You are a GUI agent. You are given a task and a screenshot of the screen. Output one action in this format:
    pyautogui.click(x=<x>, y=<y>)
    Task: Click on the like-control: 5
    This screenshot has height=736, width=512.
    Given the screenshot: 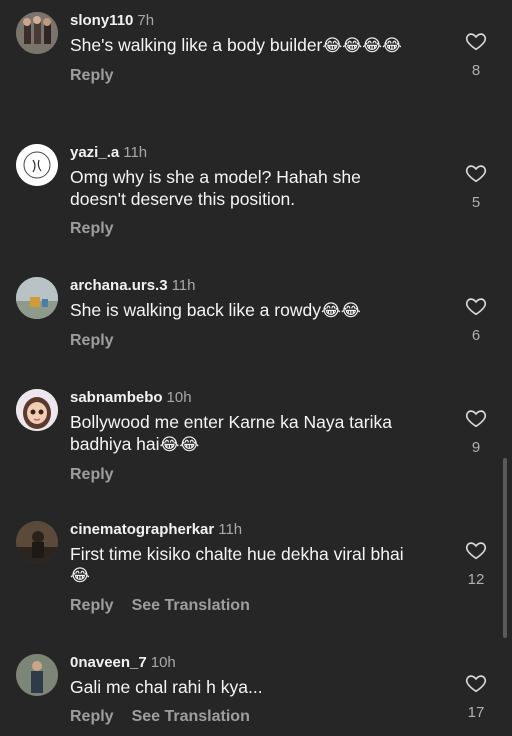 What is the action you would take?
    pyautogui.click(x=476, y=186)
    